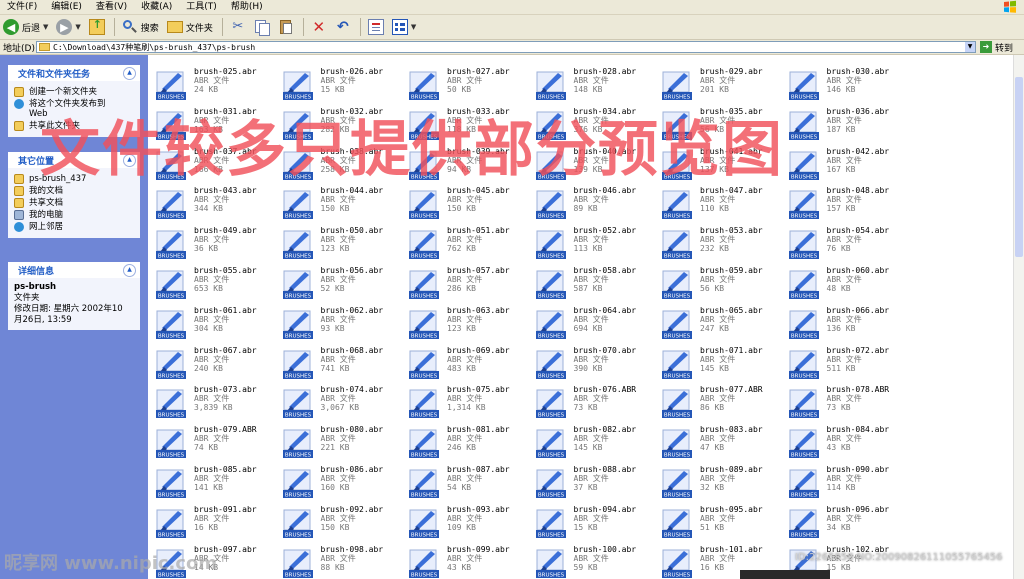  What do you see at coordinates (595, 524) in the screenshot?
I see `file-item: BRUSHES brush-094.abr ABR 文件 15 KB` at bounding box center [595, 524].